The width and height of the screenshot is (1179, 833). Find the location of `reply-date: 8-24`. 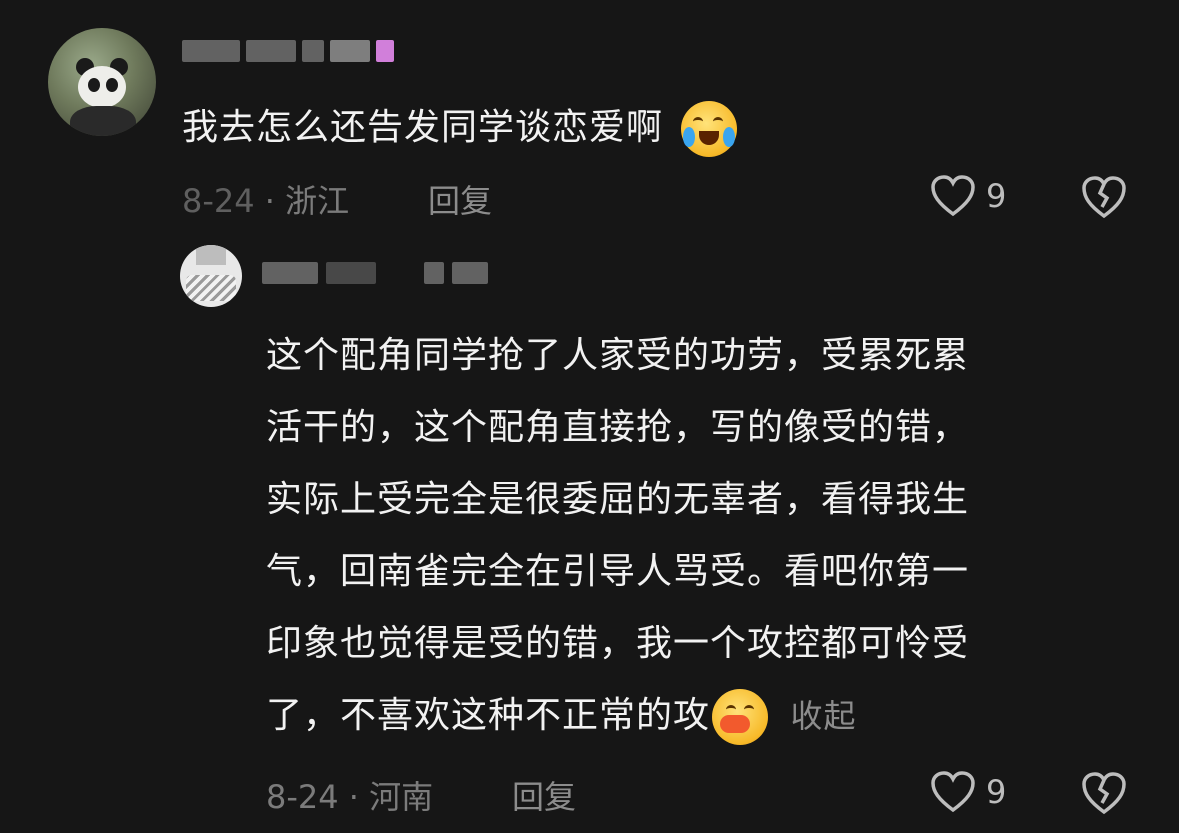

reply-date: 8-24 is located at coordinates (302, 797).